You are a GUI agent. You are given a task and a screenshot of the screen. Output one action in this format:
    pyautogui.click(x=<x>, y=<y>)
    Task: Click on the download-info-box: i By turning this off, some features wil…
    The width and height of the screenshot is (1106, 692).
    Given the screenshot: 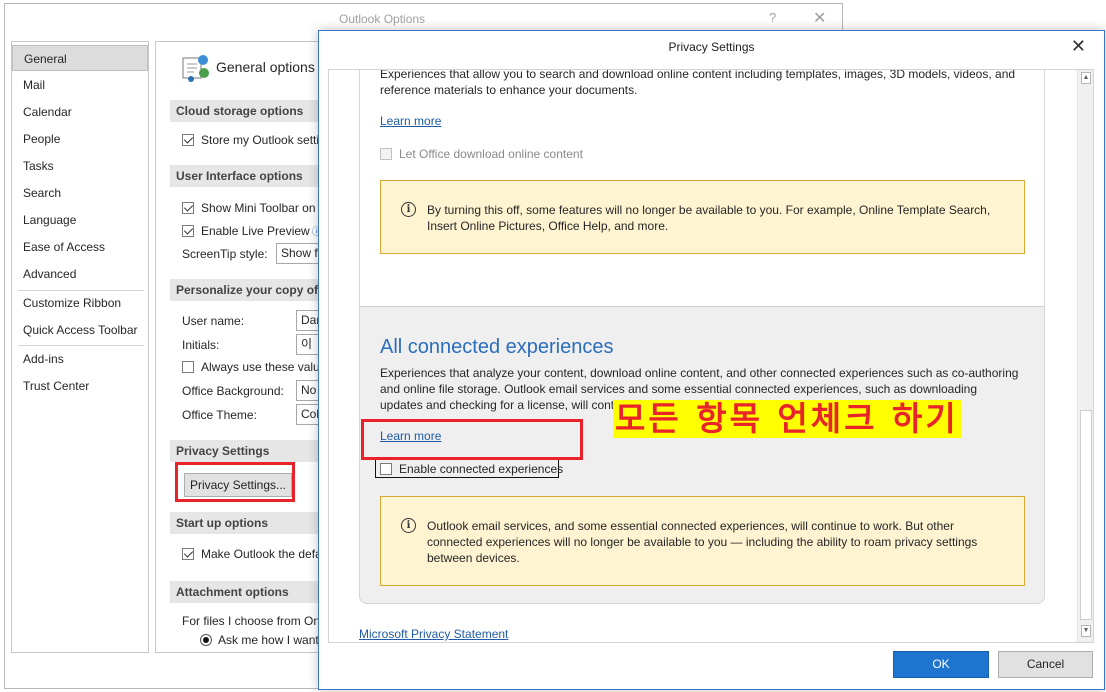 What is the action you would take?
    pyautogui.click(x=702, y=217)
    